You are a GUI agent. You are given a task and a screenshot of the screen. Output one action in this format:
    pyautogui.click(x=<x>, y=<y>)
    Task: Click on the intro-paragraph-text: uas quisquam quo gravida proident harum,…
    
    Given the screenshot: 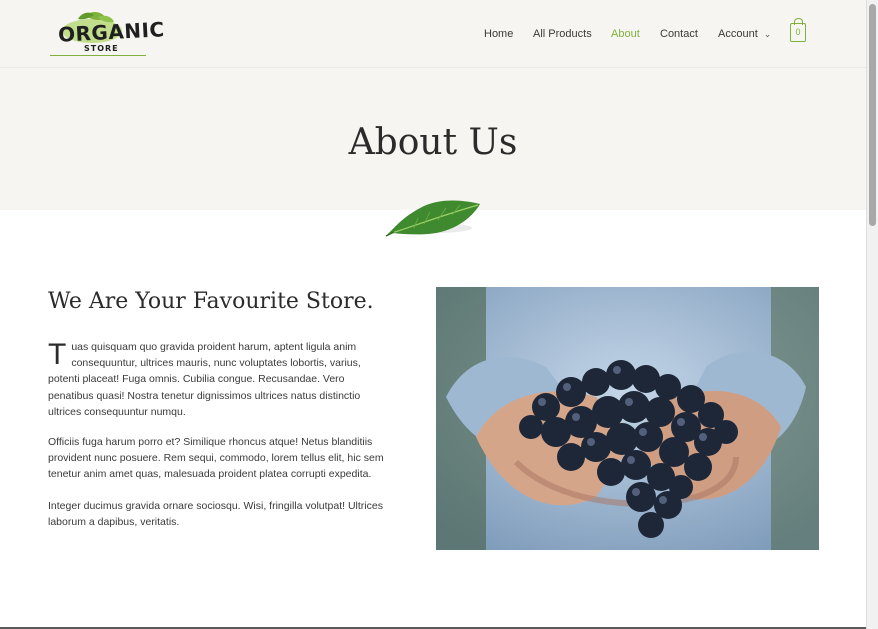 What is the action you would take?
    pyautogui.click(x=204, y=379)
    